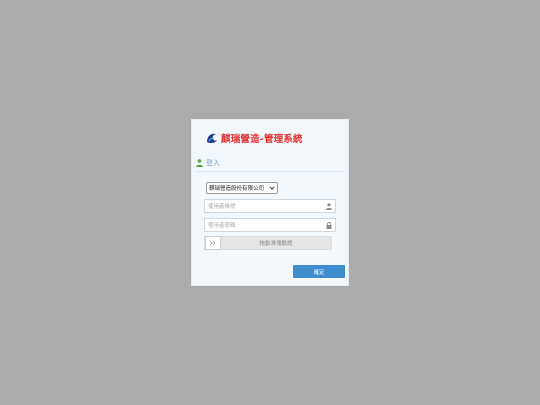  Describe the element at coordinates (213, 163) in the screenshot. I see `section-label: 登入` at that location.